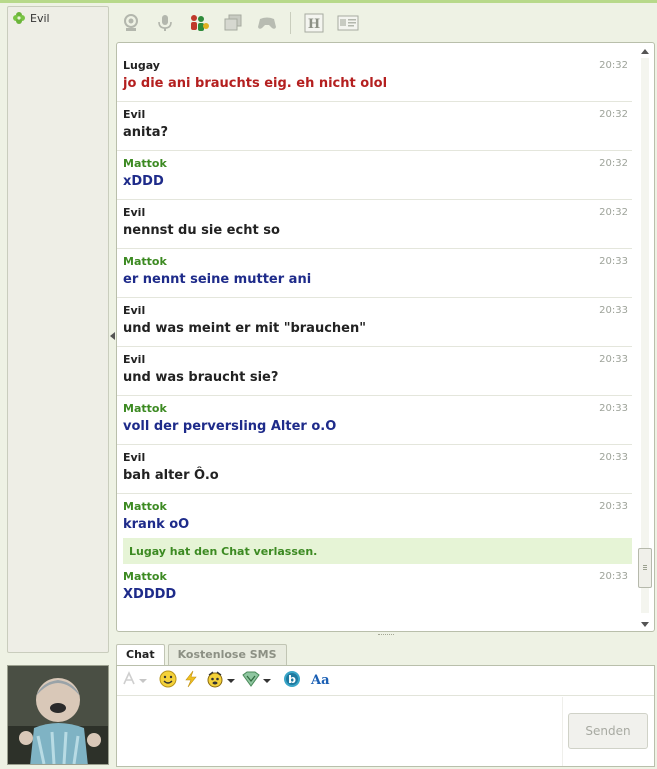  I want to click on smiley-icon, so click(168, 680).